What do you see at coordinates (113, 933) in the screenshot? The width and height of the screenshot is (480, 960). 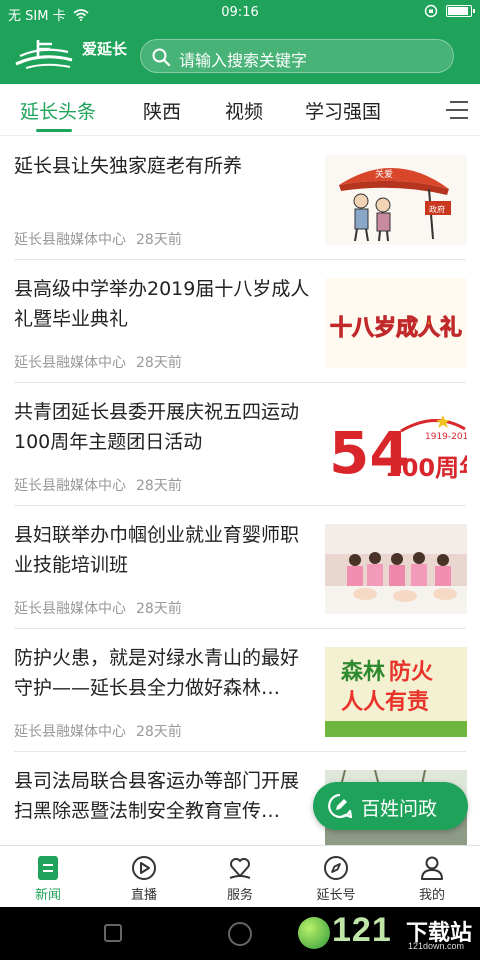 I see `recent-apps-icon` at bounding box center [113, 933].